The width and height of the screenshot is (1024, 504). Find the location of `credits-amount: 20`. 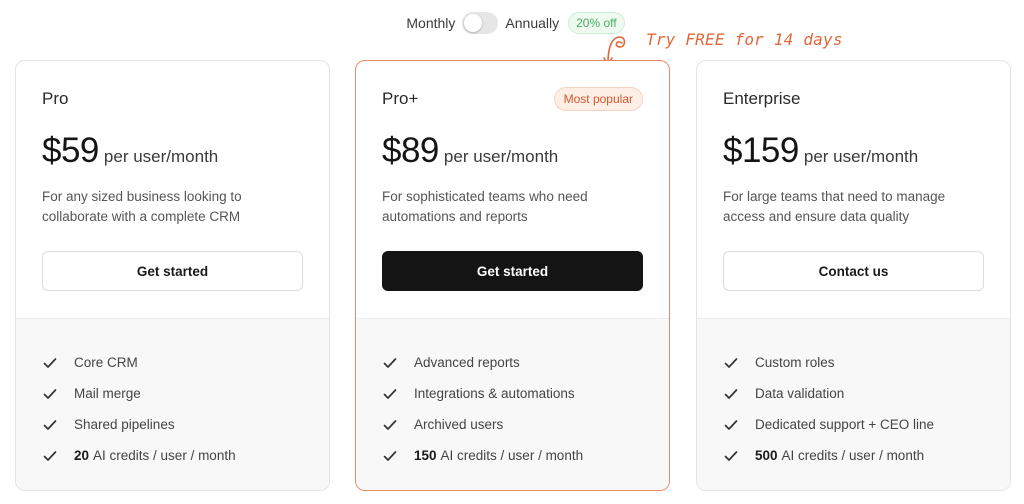

credits-amount: 20 is located at coordinates (82, 455).